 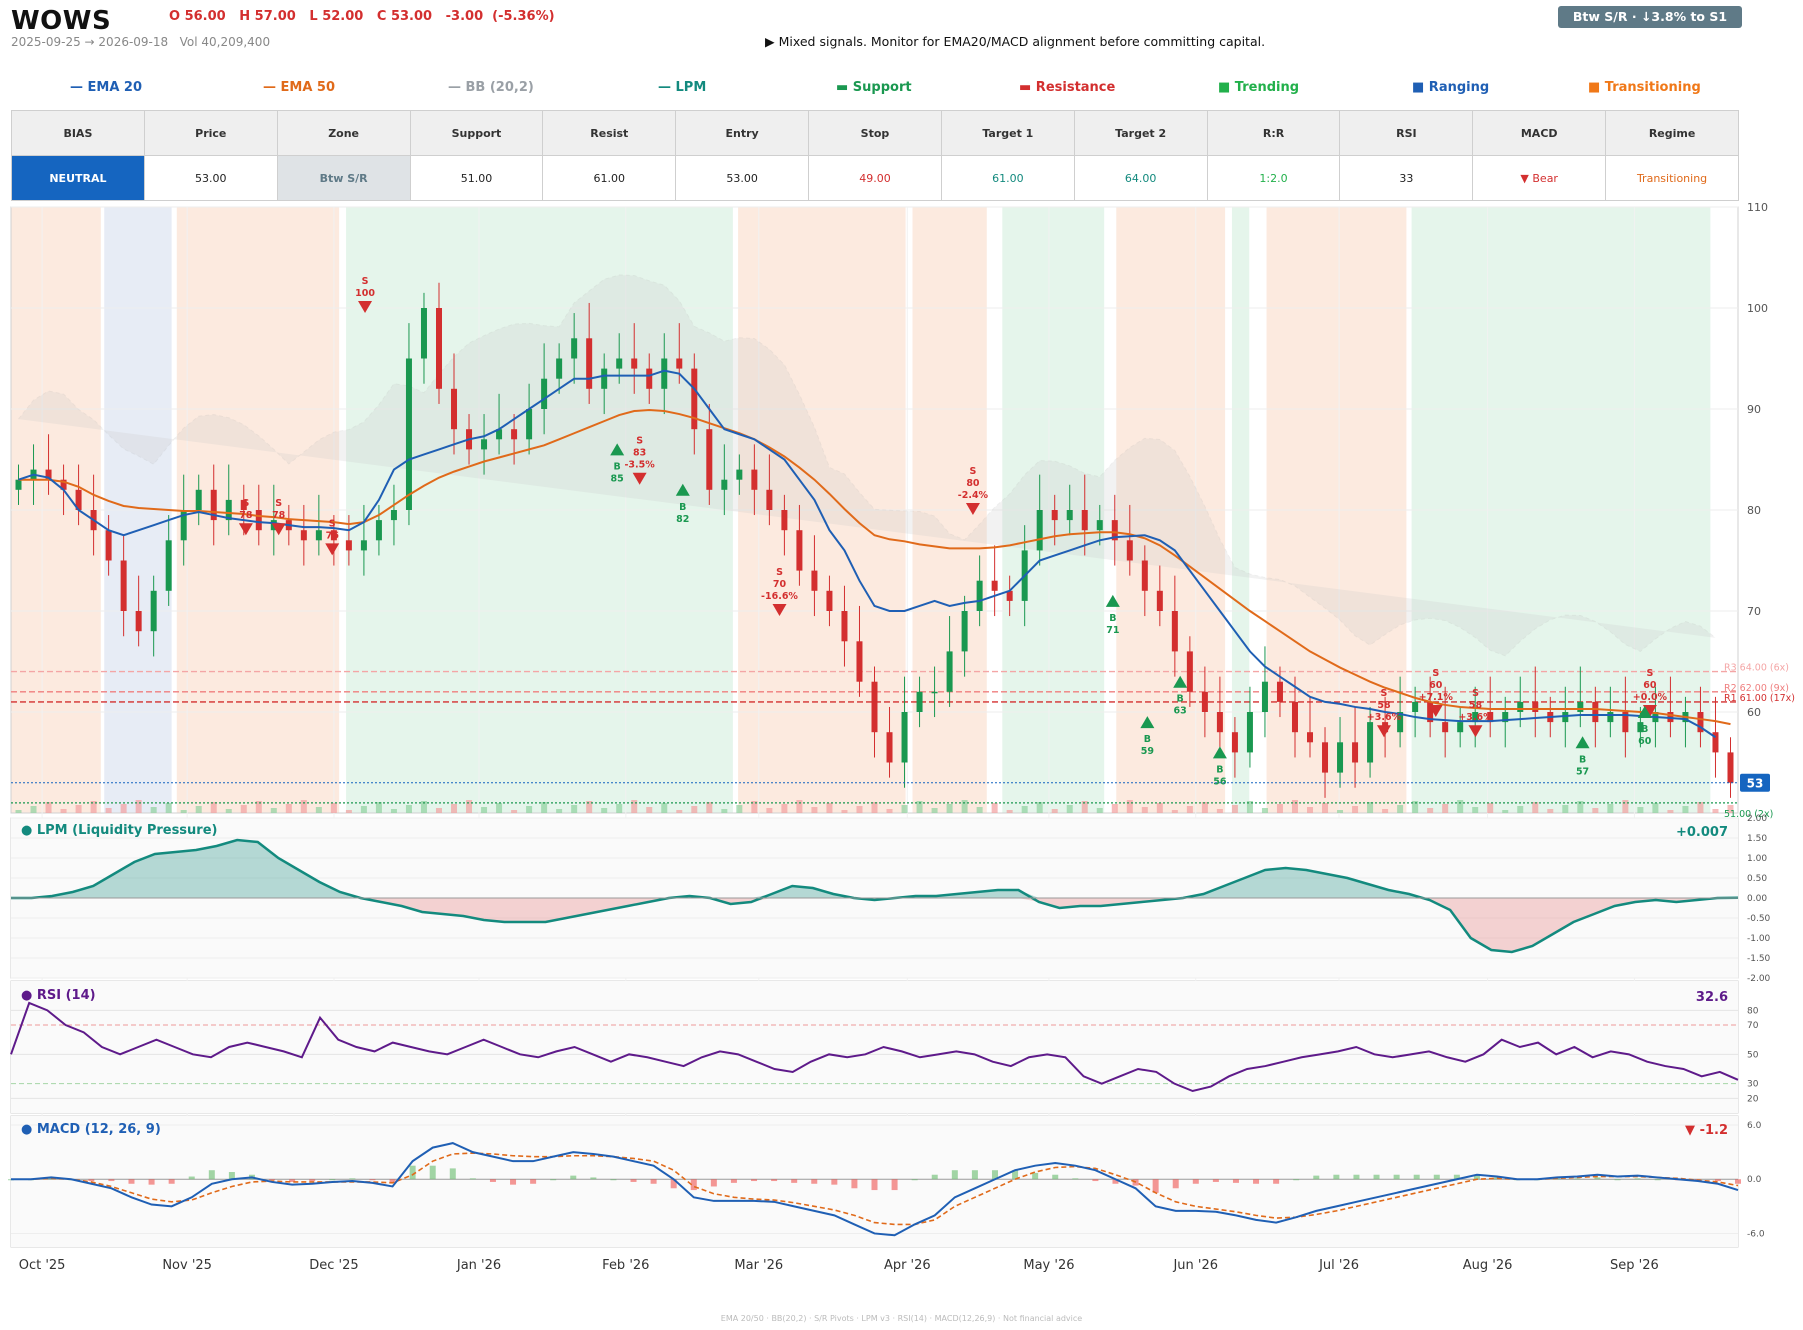 I want to click on last-price-label: 53, so click(x=1755, y=784).